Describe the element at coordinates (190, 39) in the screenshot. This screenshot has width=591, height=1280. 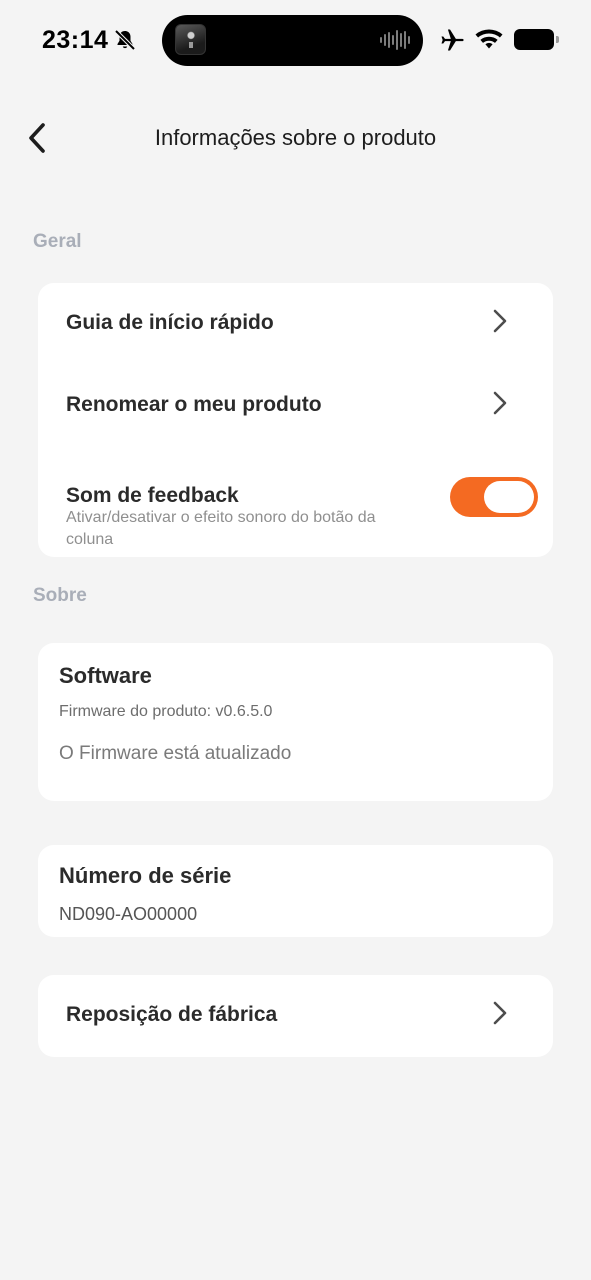
I see `album-art-icon` at that location.